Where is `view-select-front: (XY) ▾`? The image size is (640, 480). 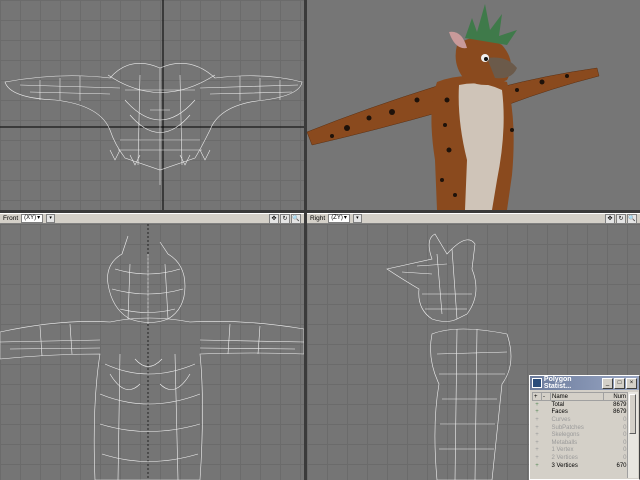
view-select-front: (XY) ▾ is located at coordinates (32, 218).